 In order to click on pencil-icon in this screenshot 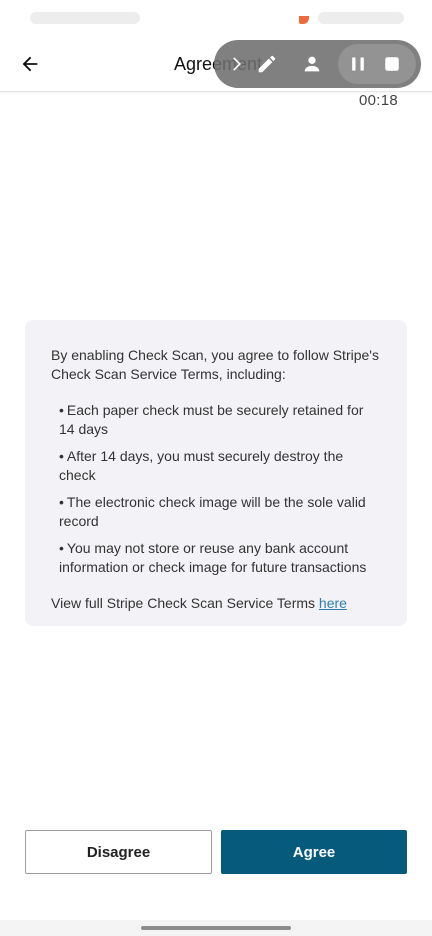, I will do `click(267, 64)`.